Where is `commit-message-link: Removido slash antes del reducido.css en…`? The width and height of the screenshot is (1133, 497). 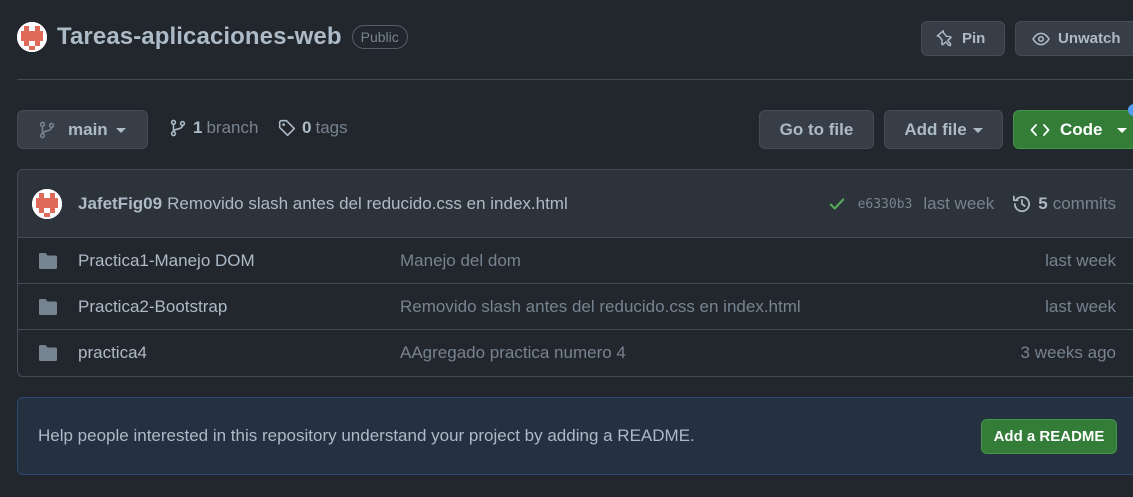
commit-message-link: Removido slash antes del reducido.css en… is located at coordinates (367, 204).